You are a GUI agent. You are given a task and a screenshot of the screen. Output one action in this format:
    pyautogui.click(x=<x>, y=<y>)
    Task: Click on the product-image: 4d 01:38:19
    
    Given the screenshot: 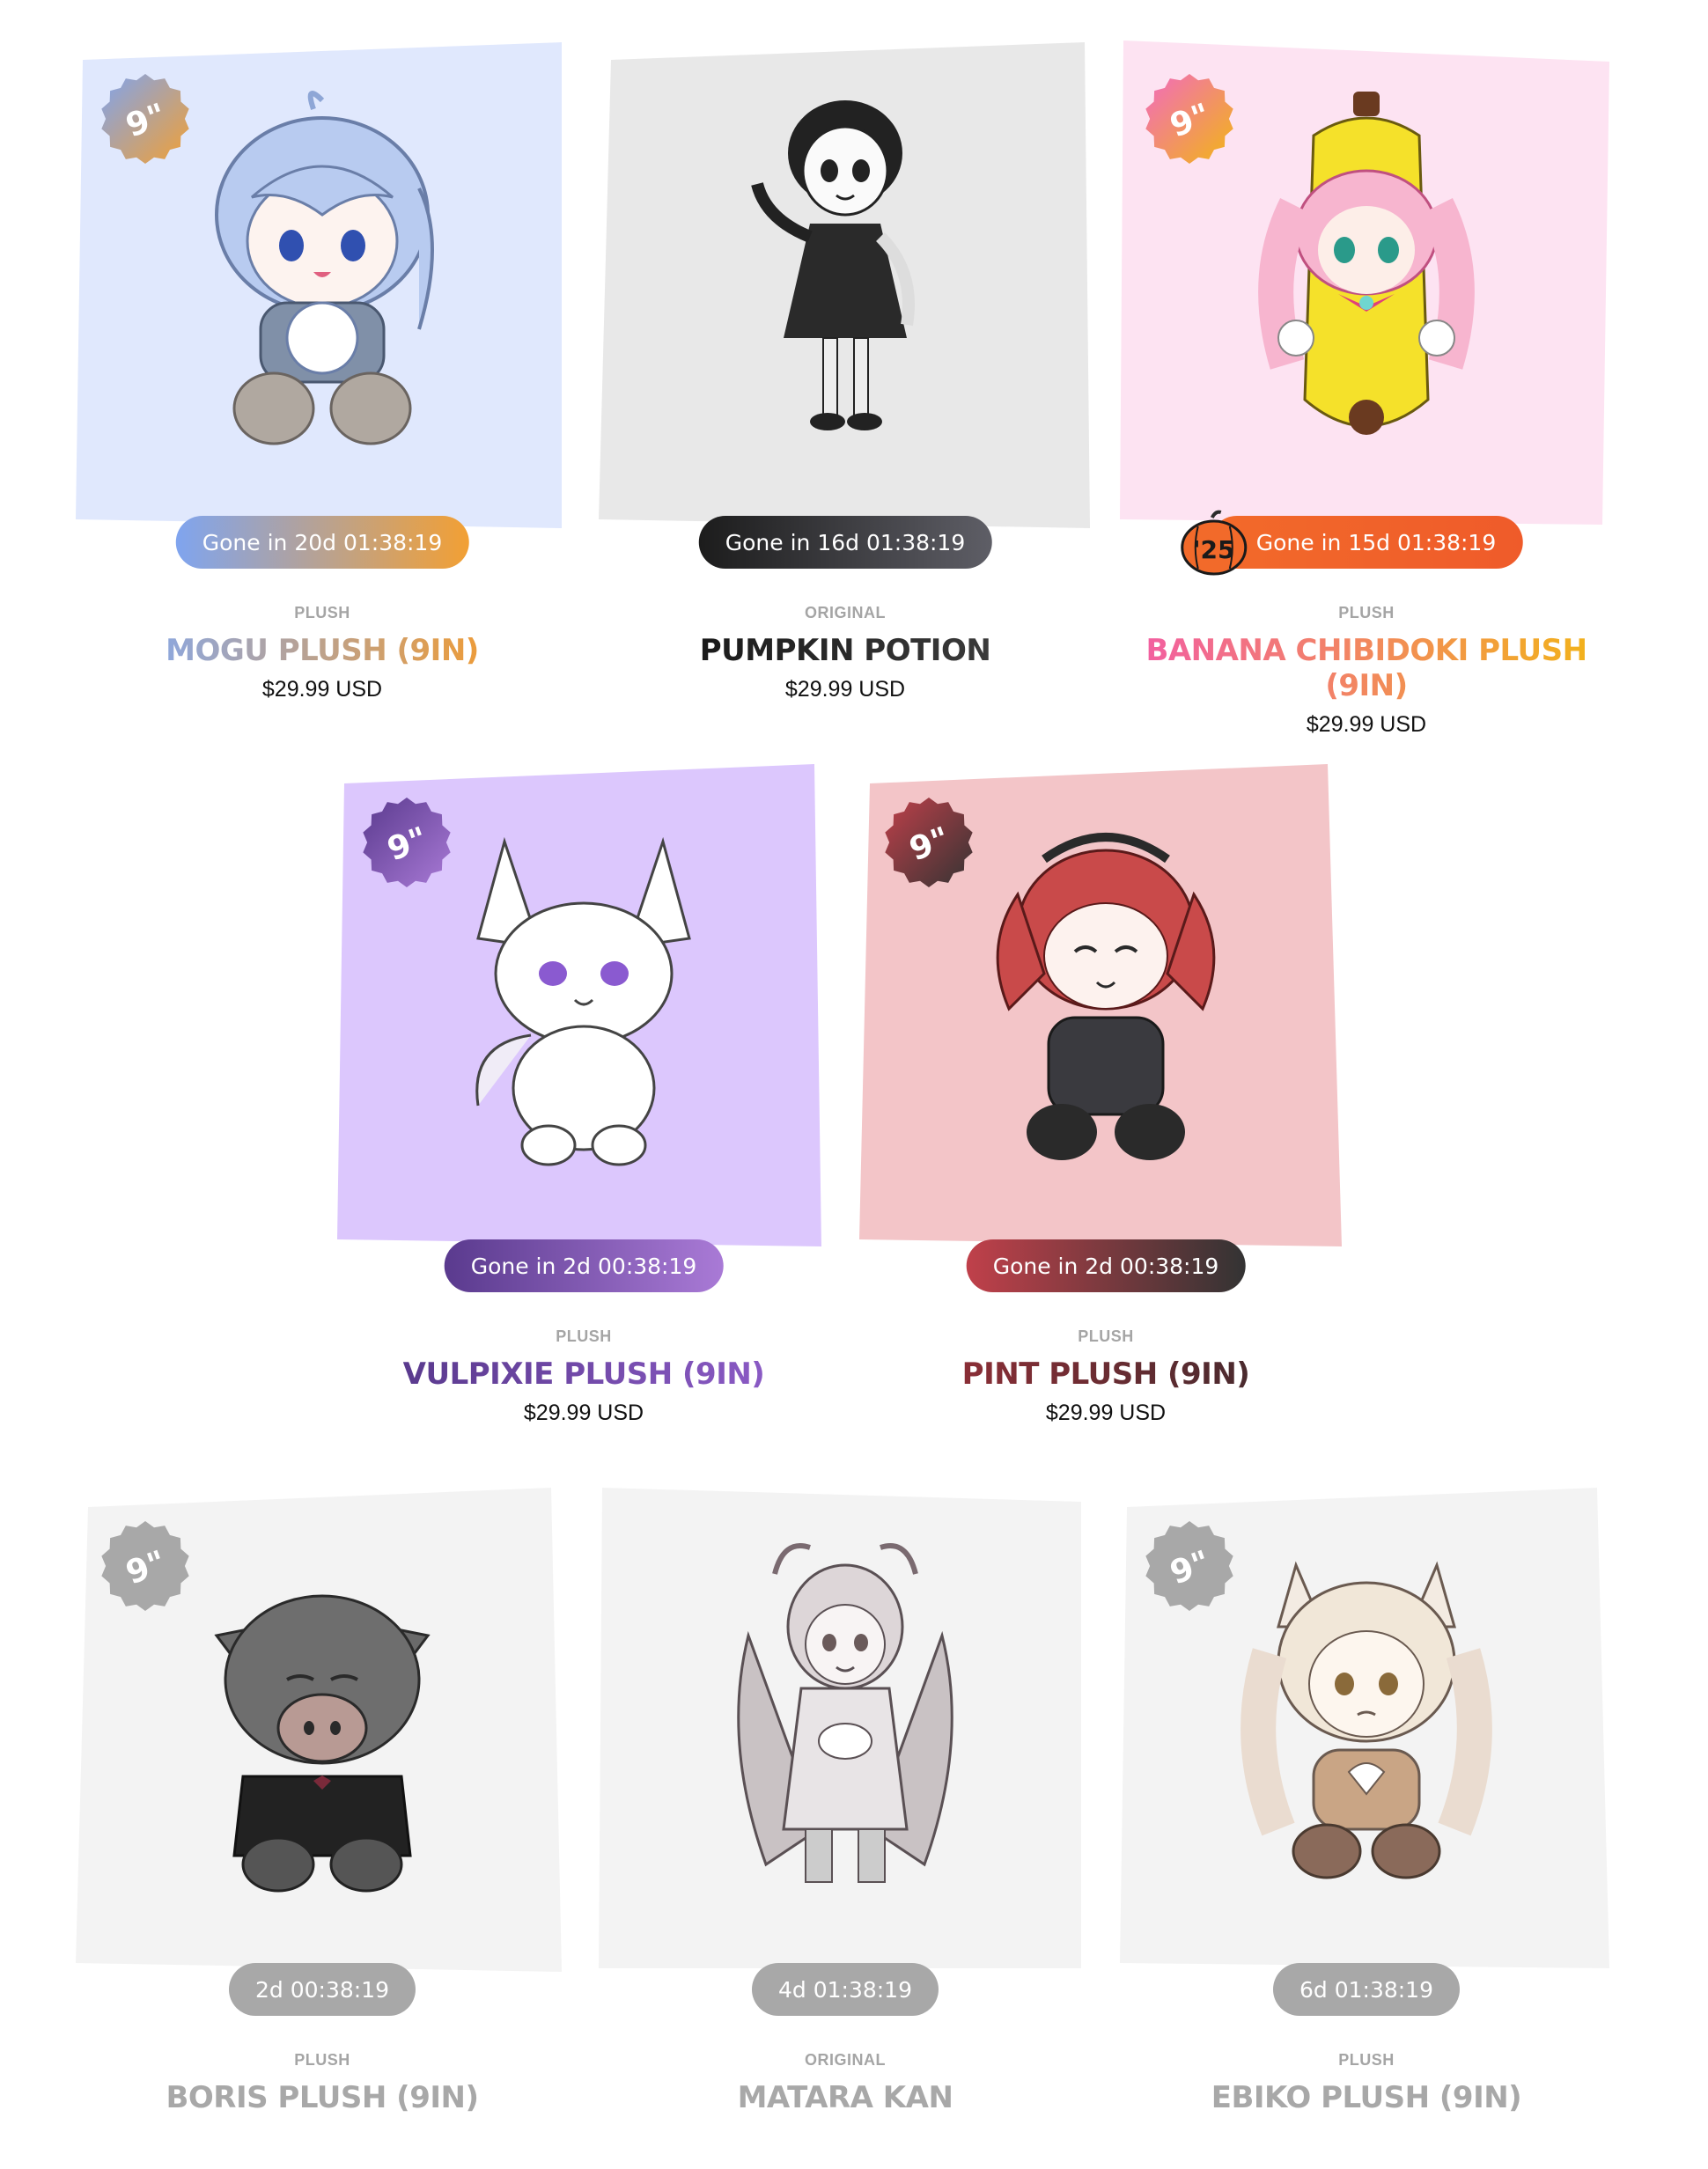 What is the action you would take?
    pyautogui.click(x=845, y=1752)
    